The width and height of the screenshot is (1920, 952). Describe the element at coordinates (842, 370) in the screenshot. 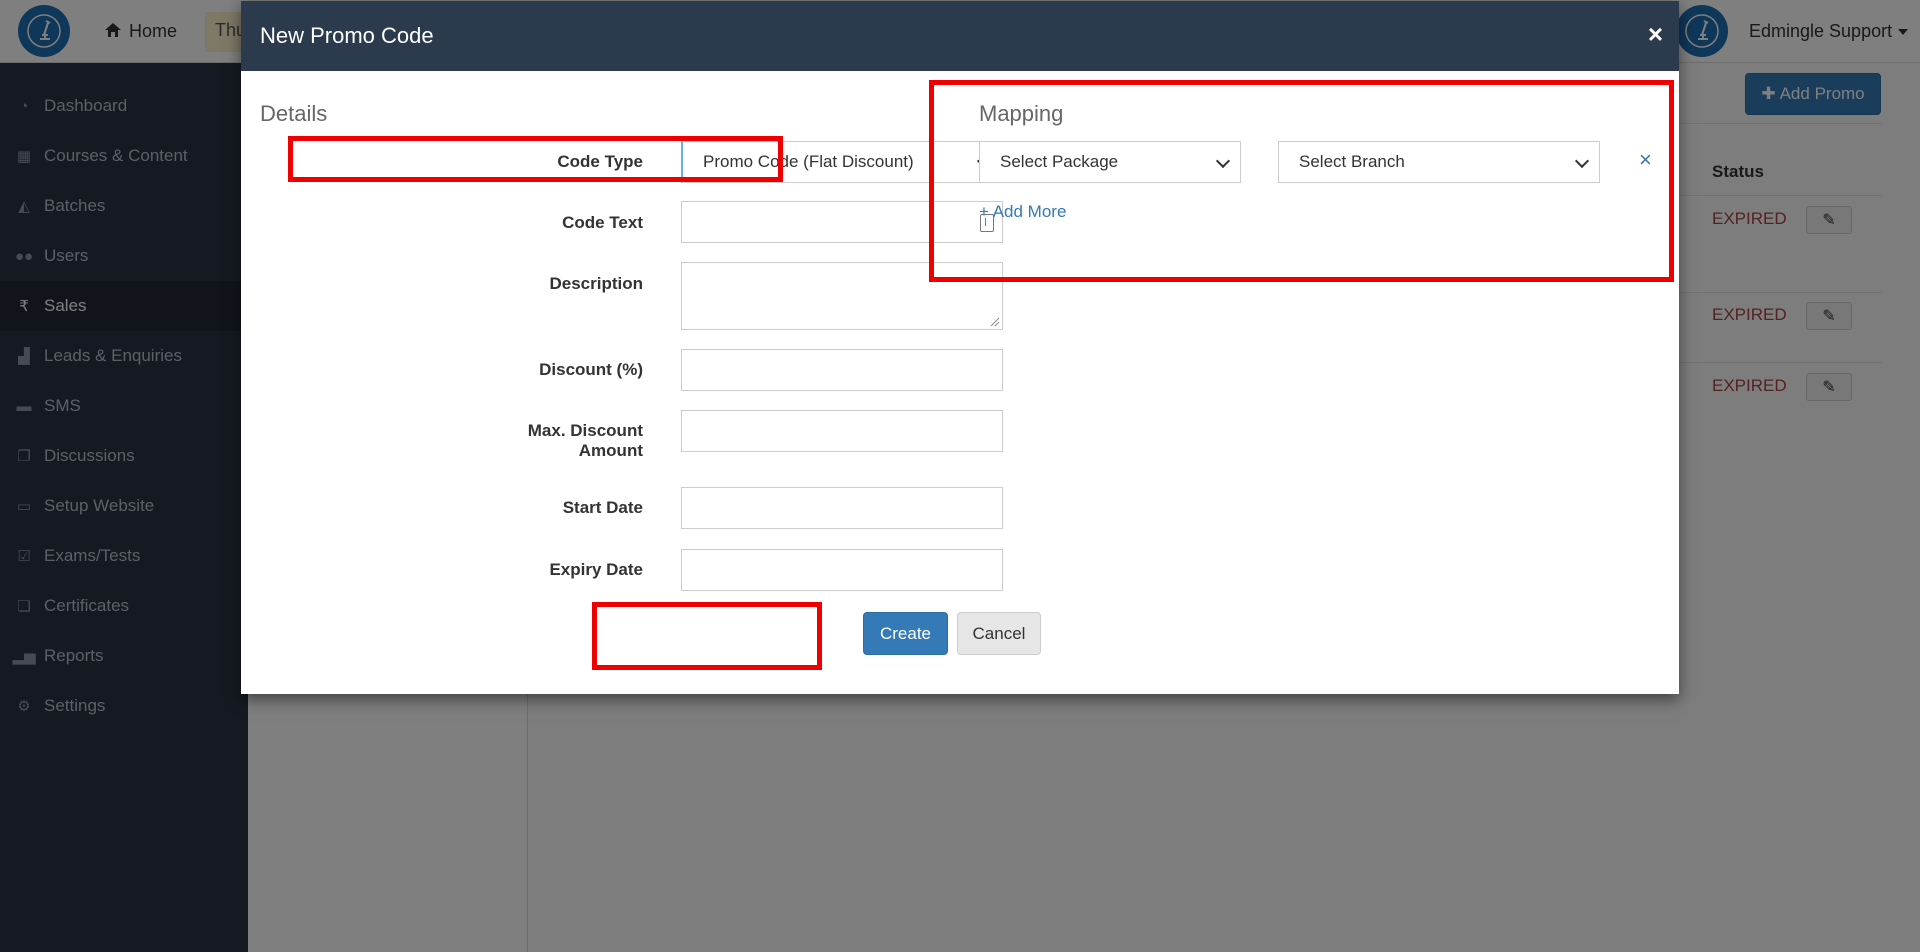

I see `discount-input` at that location.